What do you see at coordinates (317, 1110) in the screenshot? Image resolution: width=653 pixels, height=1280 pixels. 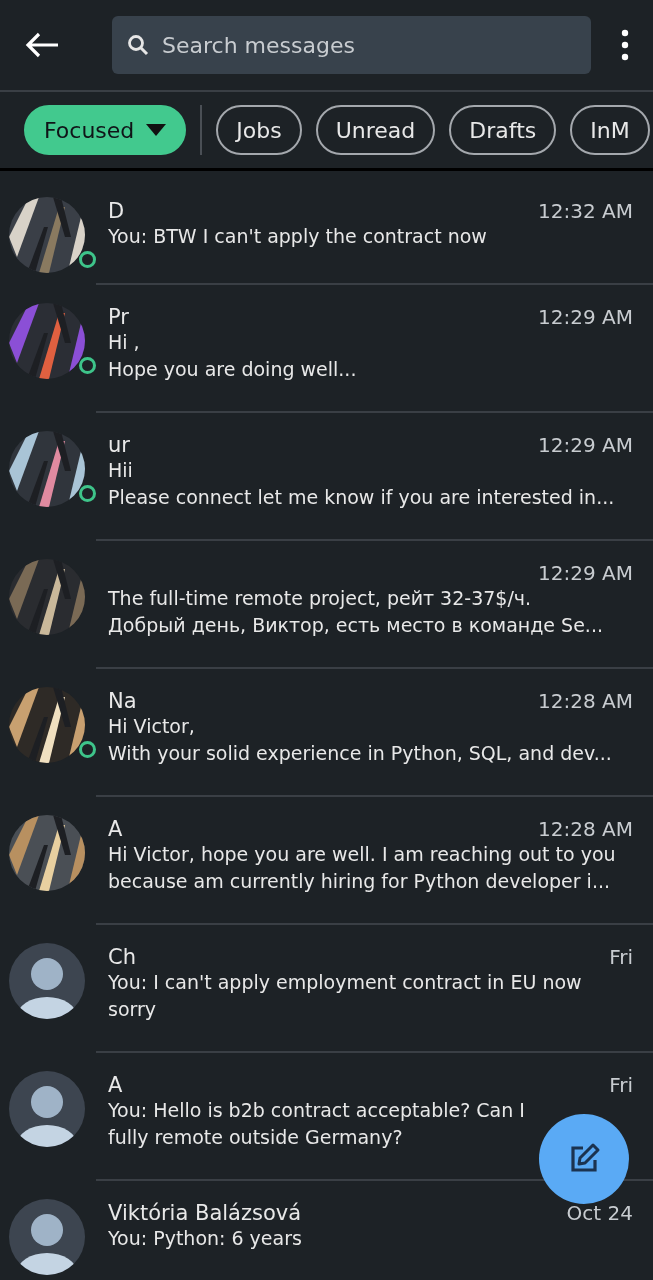 I see `message-preview: You: Hello is b2b contract acceptable? Can I` at bounding box center [317, 1110].